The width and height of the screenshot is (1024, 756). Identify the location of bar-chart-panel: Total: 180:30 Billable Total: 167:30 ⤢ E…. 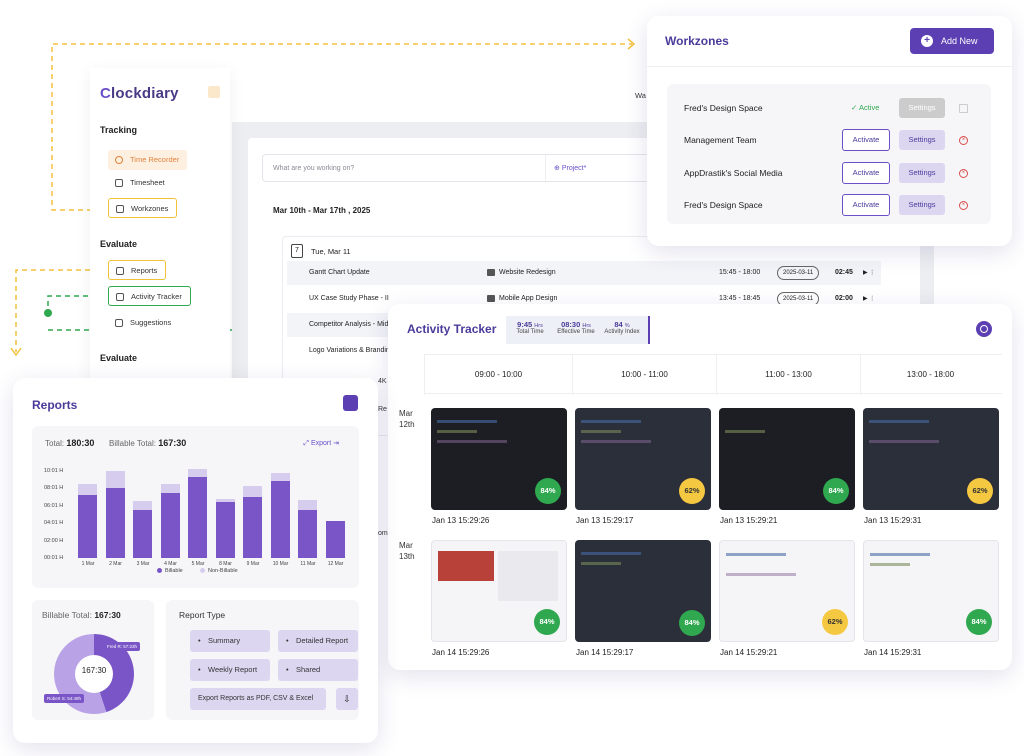
(195, 507).